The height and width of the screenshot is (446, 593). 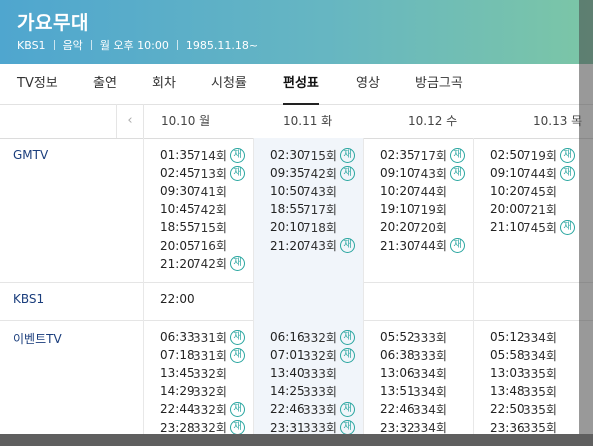 I want to click on program-slot: 22:46 334회, so click(x=413, y=409).